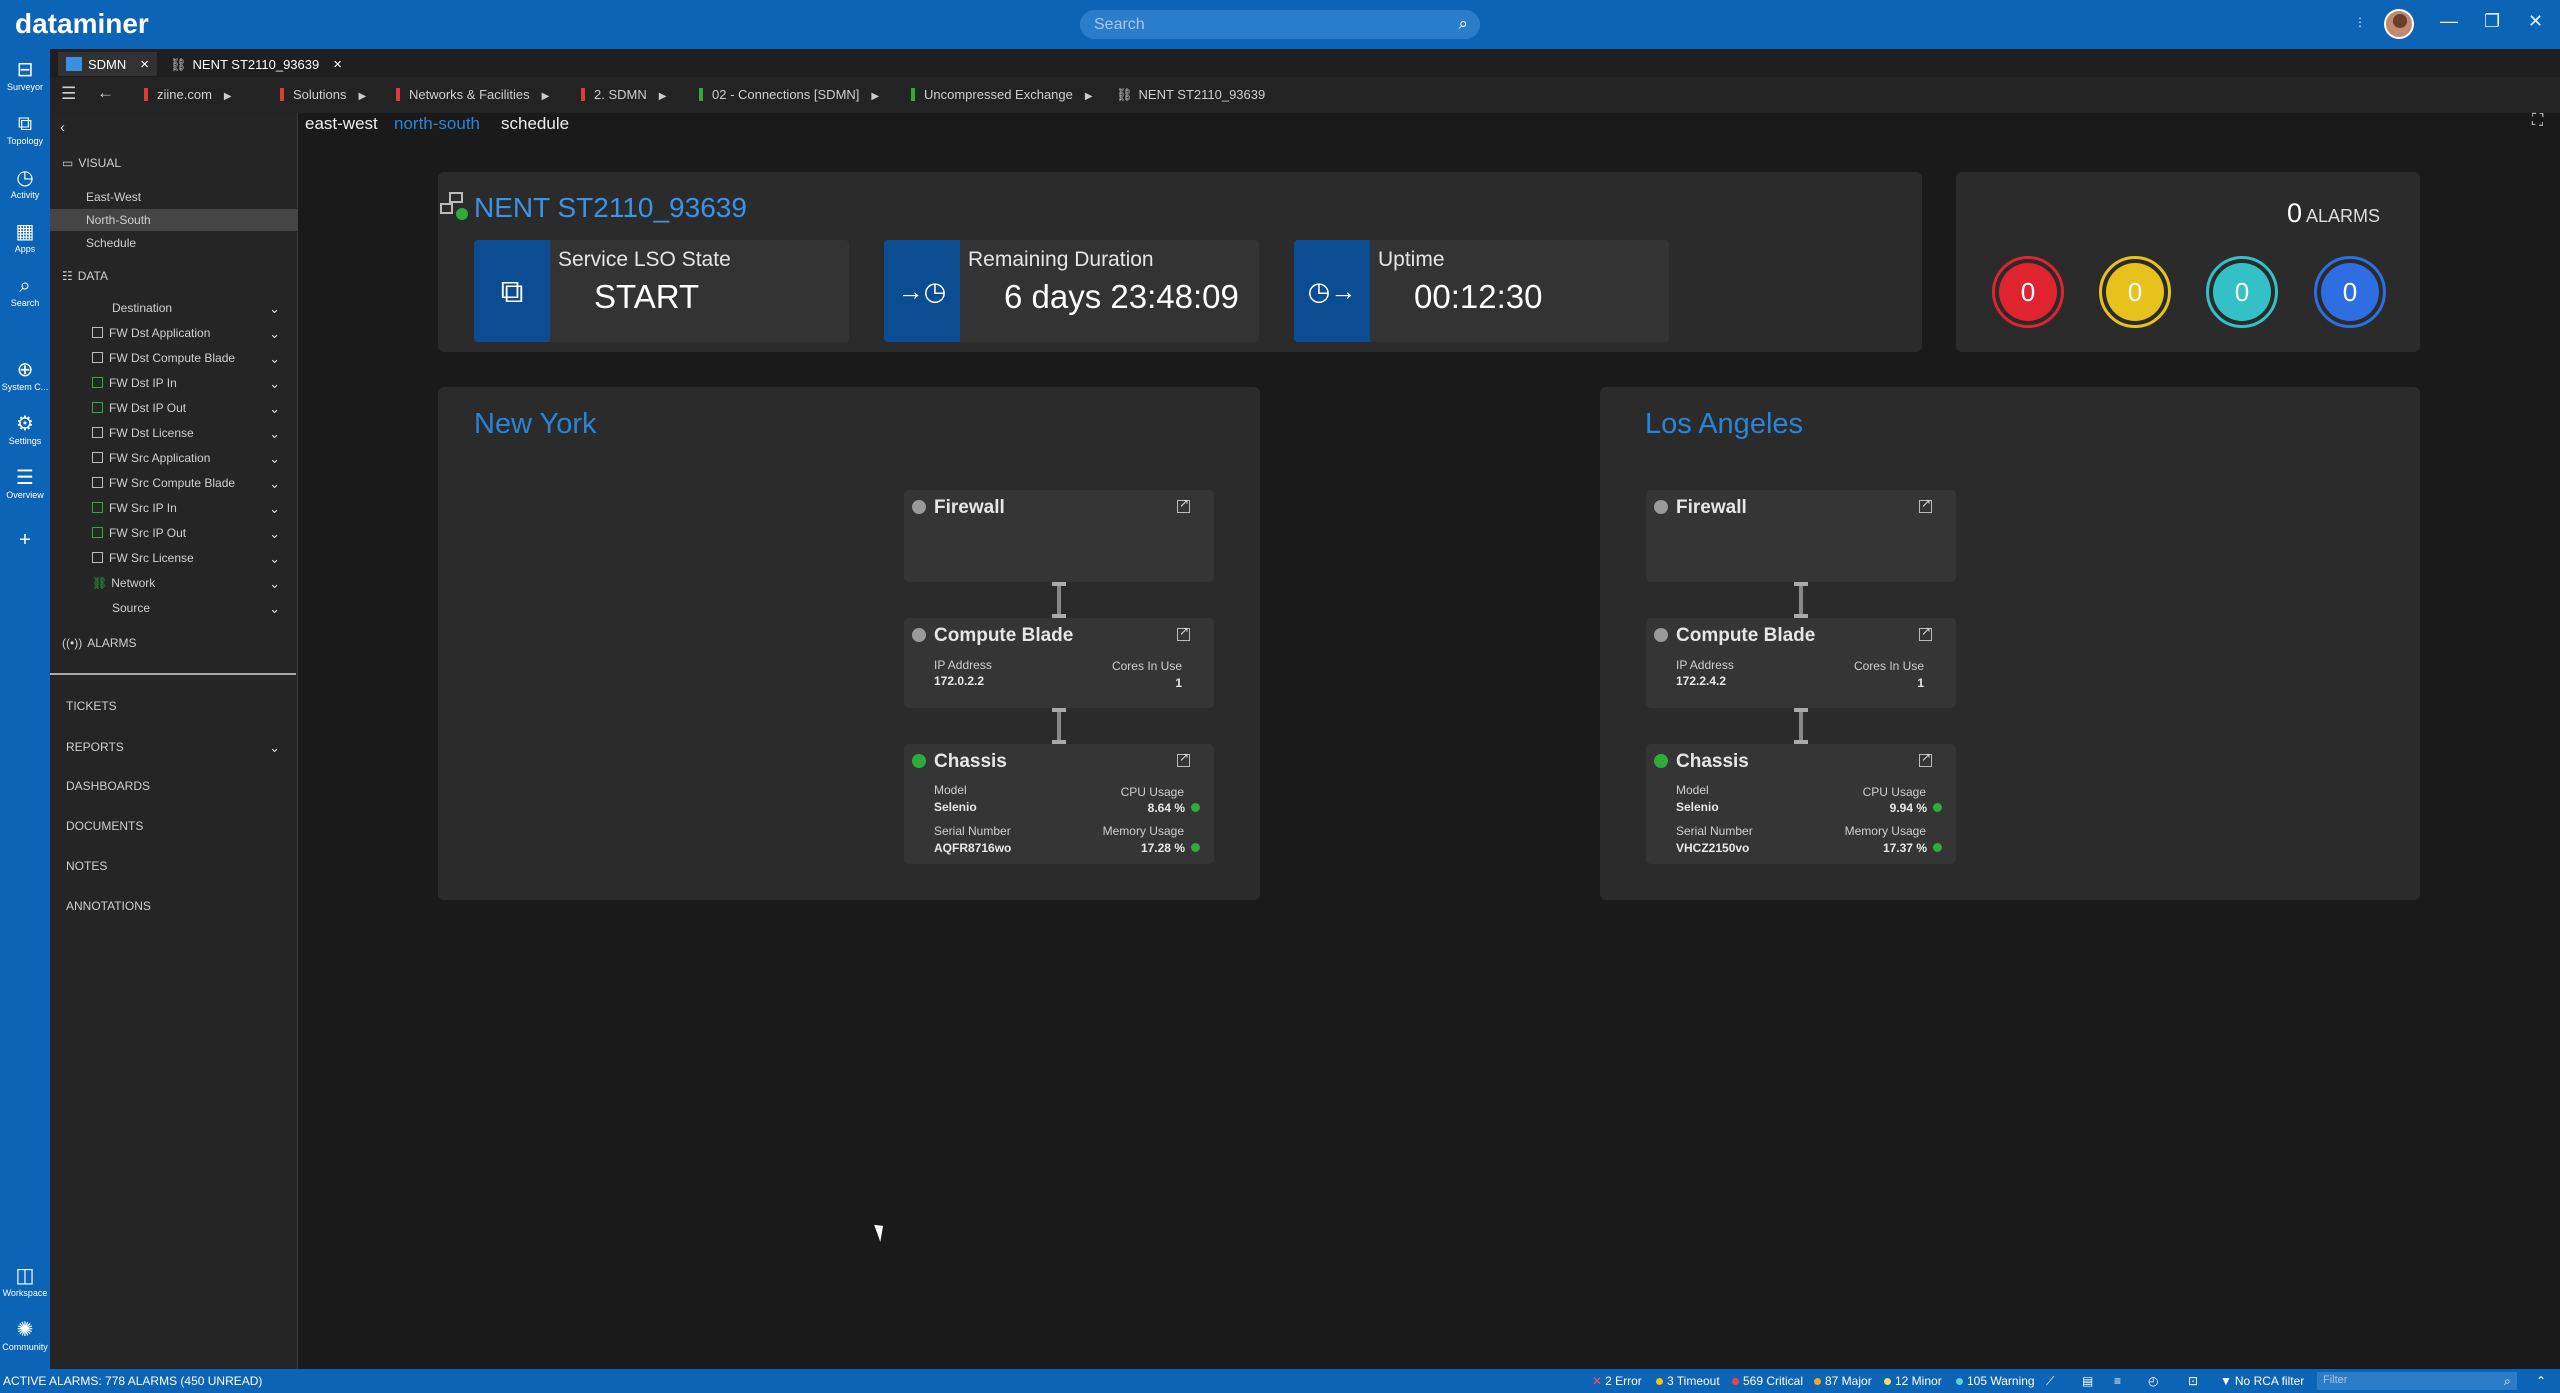 This screenshot has width=2560, height=1393. What do you see at coordinates (174, 748) in the screenshot?
I see `sidebar-item-reports: REPORTS ⌄` at bounding box center [174, 748].